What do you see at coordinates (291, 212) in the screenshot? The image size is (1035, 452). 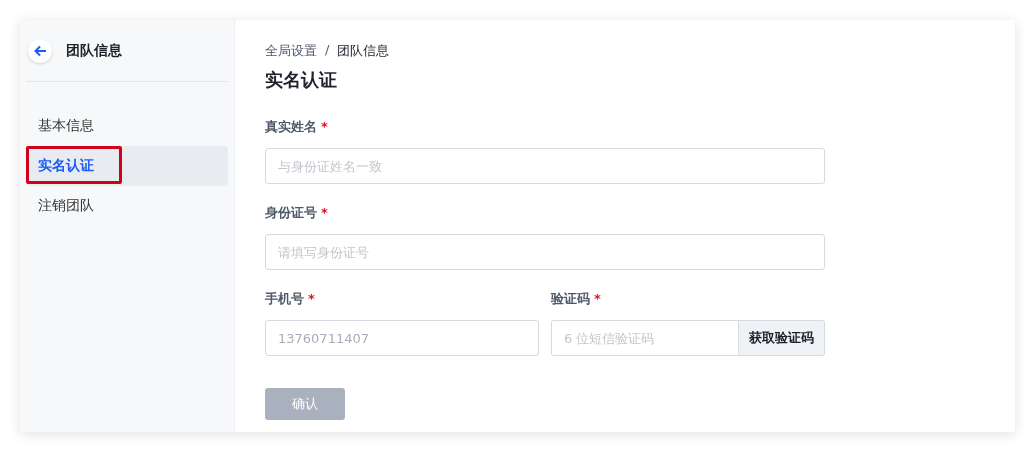 I see `field-label: 身份证号` at bounding box center [291, 212].